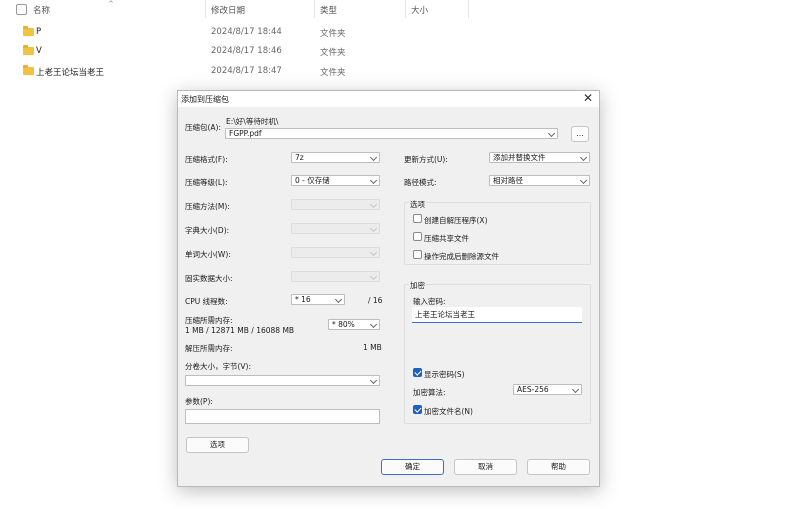 Image resolution: width=800 pixels, height=509 pixels. Describe the element at coordinates (245, 133) in the screenshot. I see `archive-file-value: FGPP.pdf` at that location.